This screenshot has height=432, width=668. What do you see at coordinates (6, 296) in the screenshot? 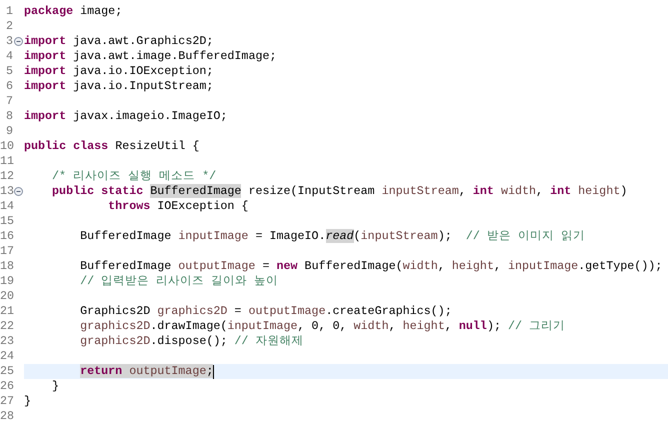
I see `line-number: 20` at bounding box center [6, 296].